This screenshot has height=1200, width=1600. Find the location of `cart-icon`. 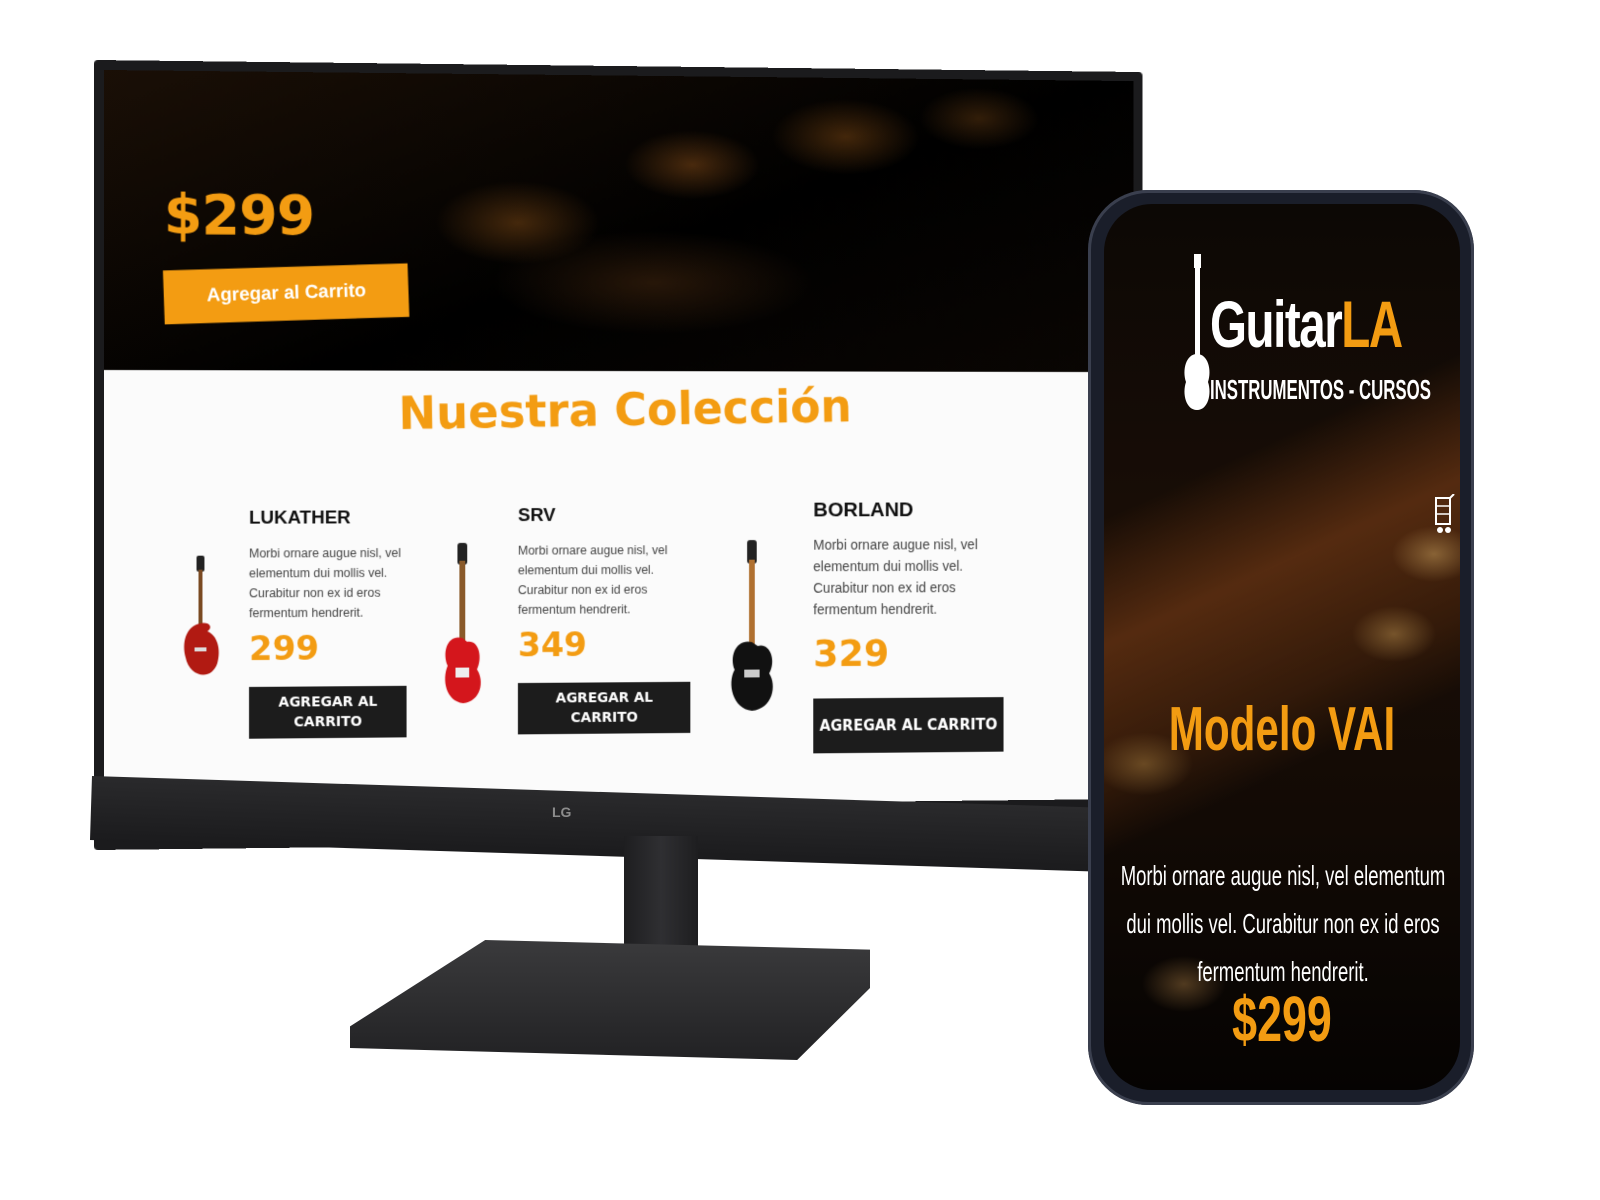

cart-icon is located at coordinates (1445, 516).